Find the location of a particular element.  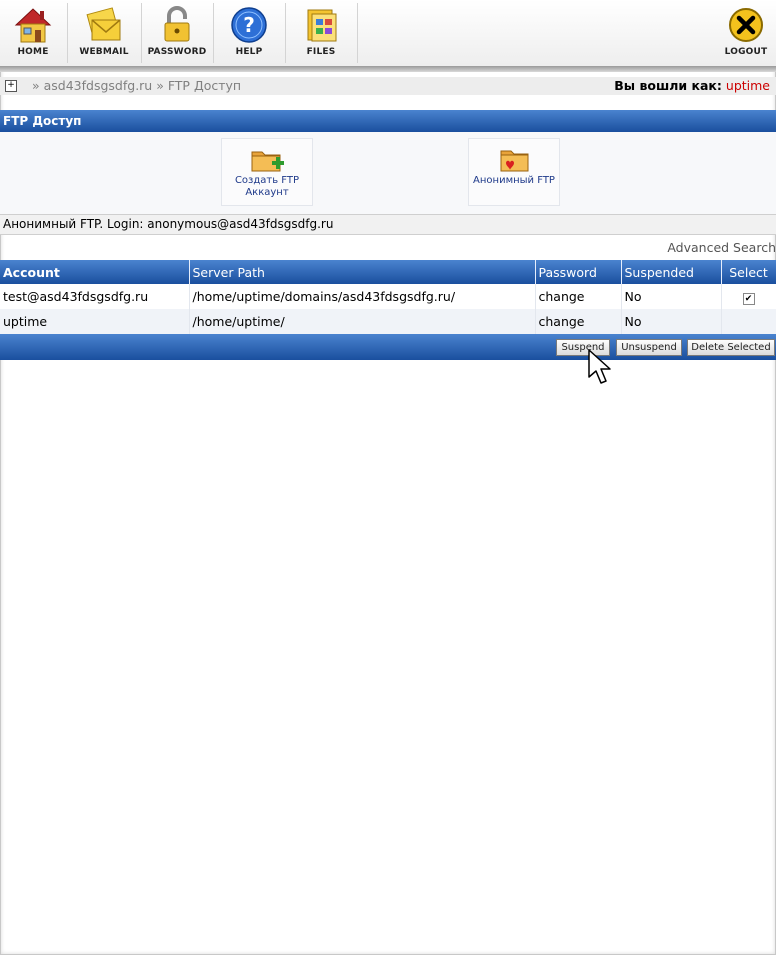

toolbar-home: HOME is located at coordinates (33, 33).